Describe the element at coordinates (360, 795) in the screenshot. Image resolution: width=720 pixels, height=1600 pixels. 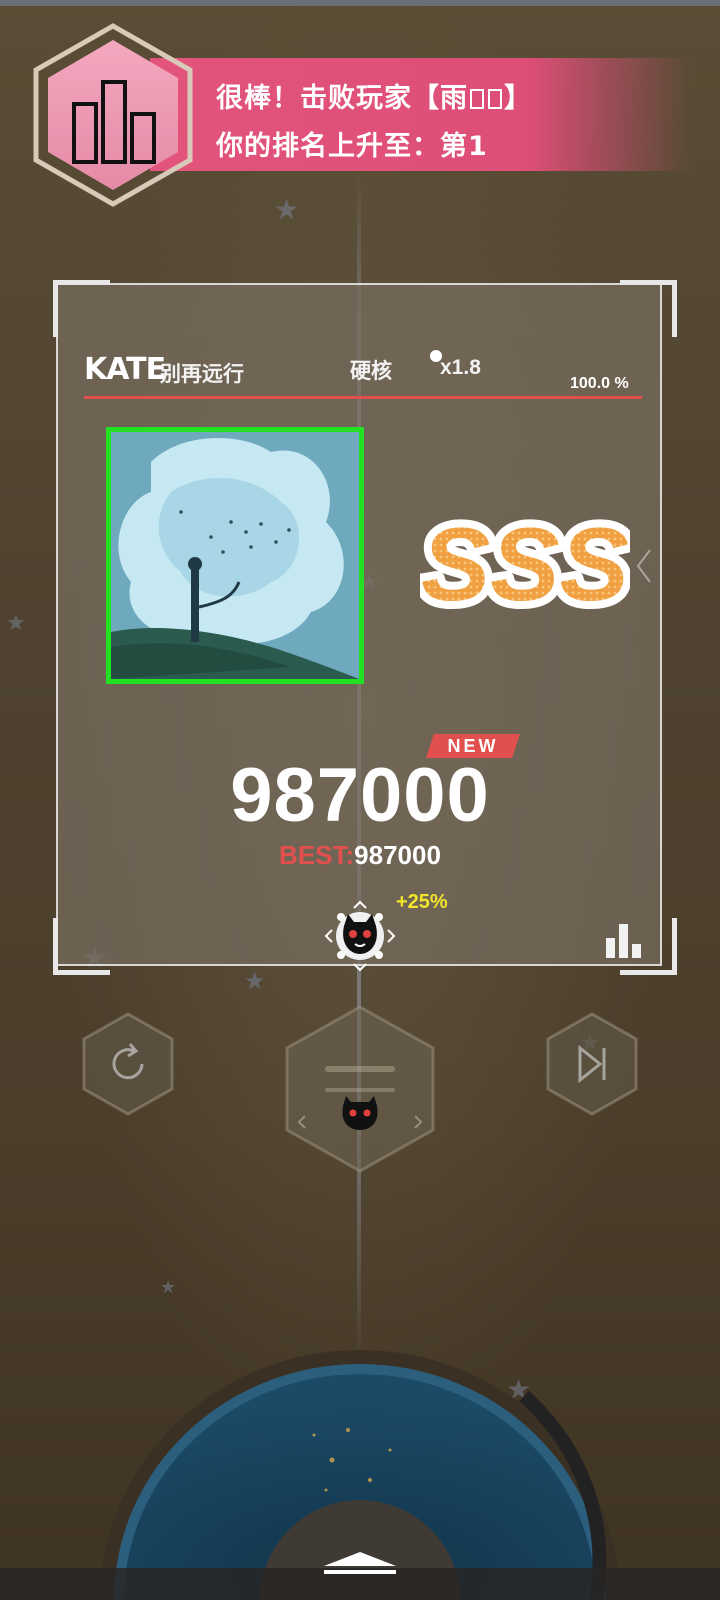
I see `score-value: 987000` at that location.